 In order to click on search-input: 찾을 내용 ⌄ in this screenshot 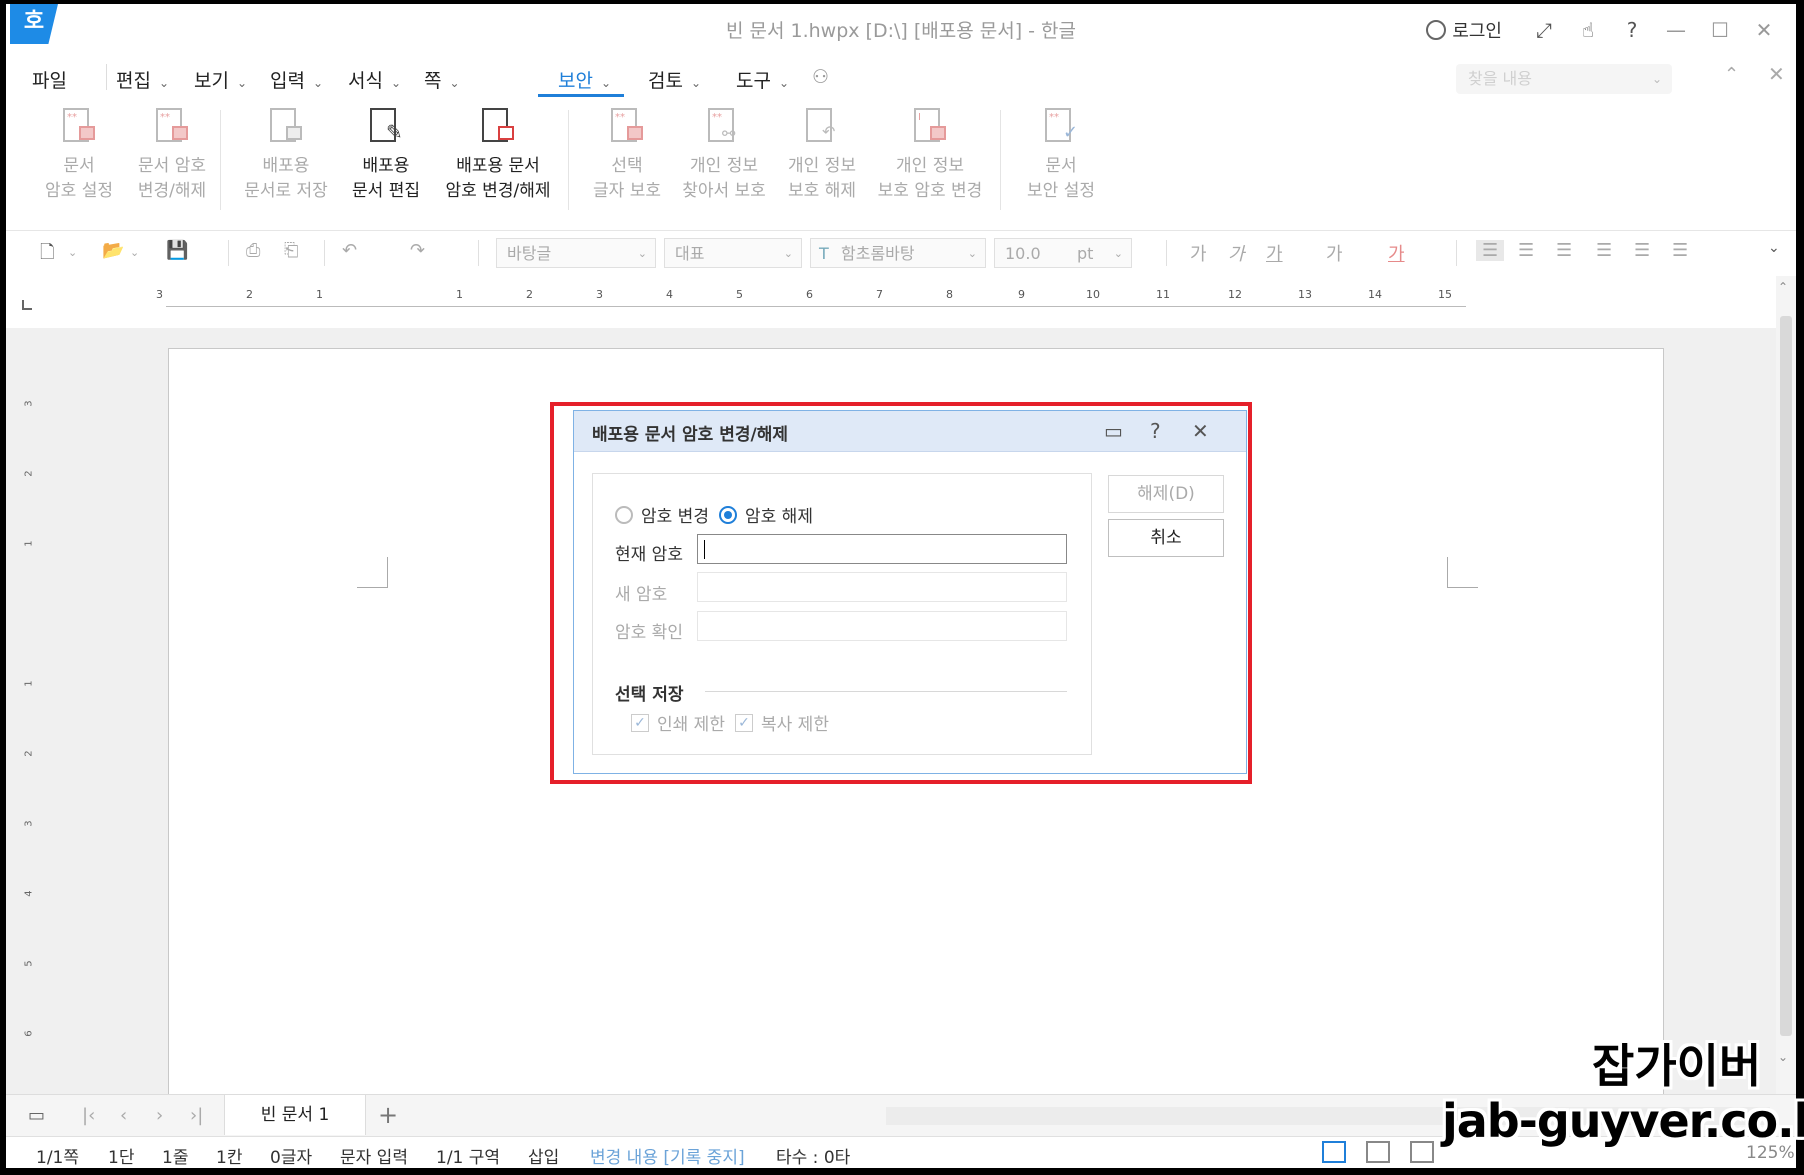, I will do `click(1564, 79)`.